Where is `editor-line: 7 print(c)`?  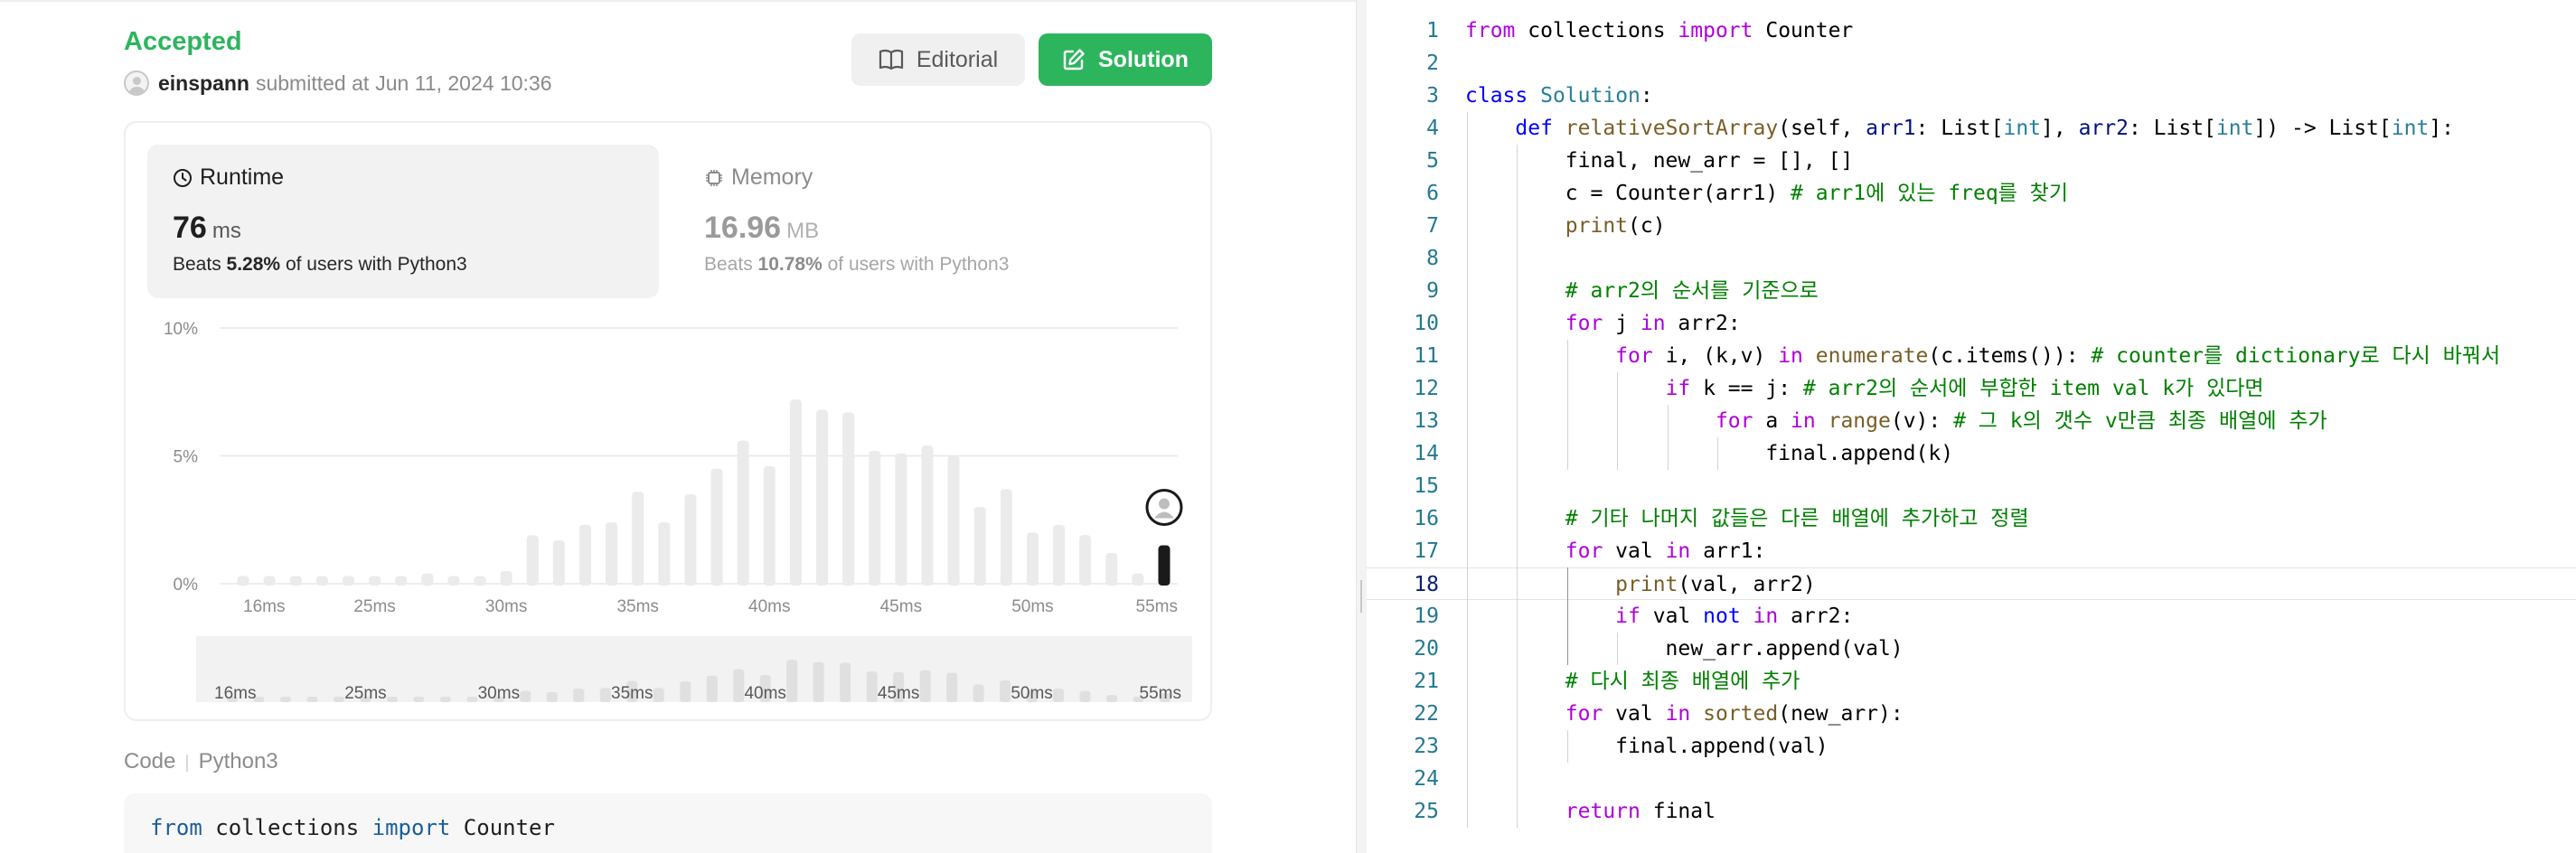 editor-line: 7 print(c) is located at coordinates (1972, 226).